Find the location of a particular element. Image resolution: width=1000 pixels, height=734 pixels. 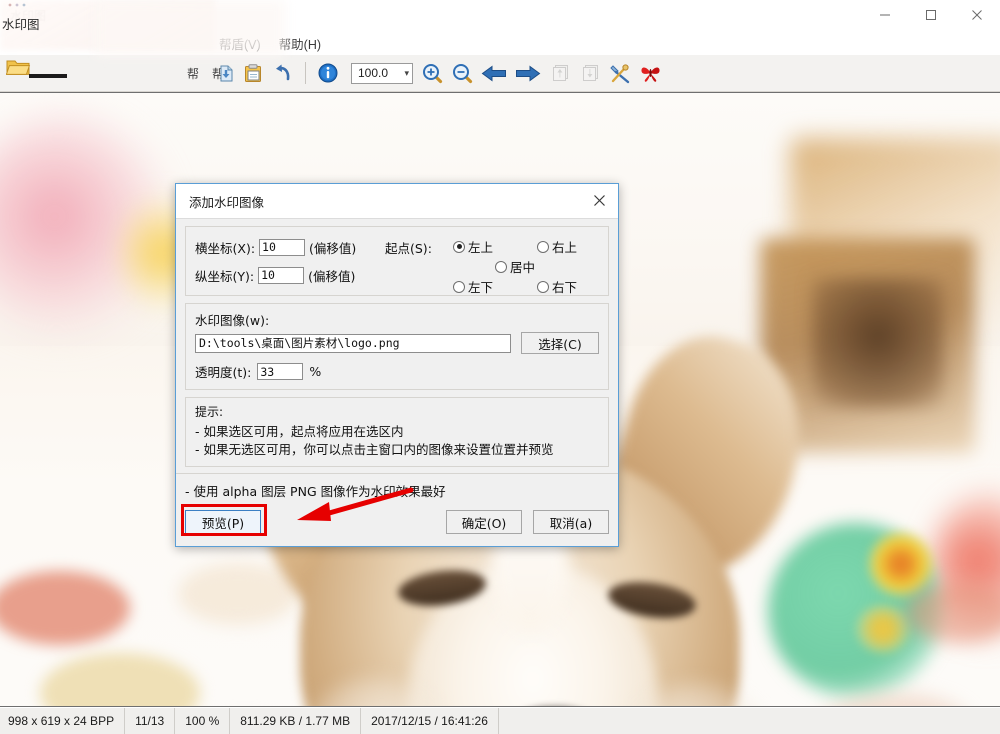

position-group: 横坐标(X): (偏移值) 纵坐标(Y): (偏移值) 起点(S): 左上 is located at coordinates (397, 261).